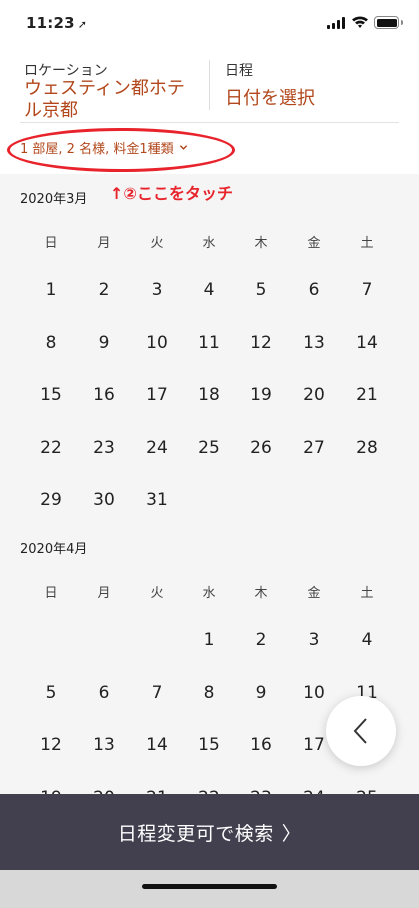  What do you see at coordinates (209, 448) in the screenshot?
I see `calendar-day: 25` at bounding box center [209, 448].